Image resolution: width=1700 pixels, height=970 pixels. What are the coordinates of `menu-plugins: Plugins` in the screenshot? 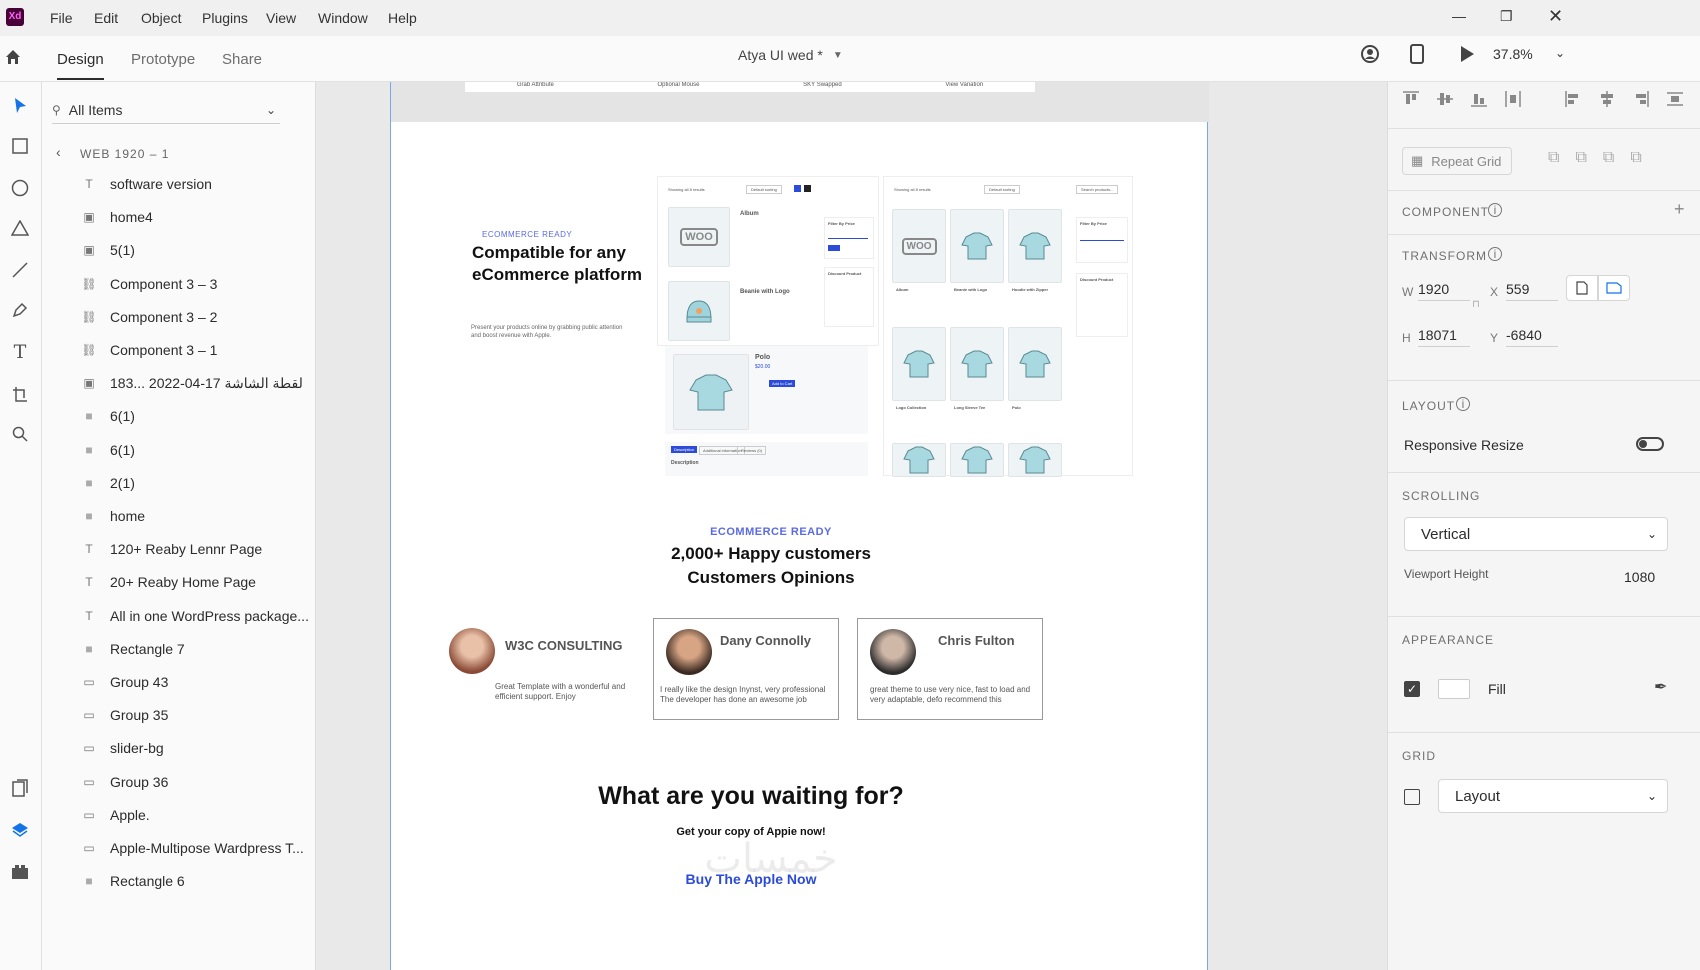 It's located at (225, 18).